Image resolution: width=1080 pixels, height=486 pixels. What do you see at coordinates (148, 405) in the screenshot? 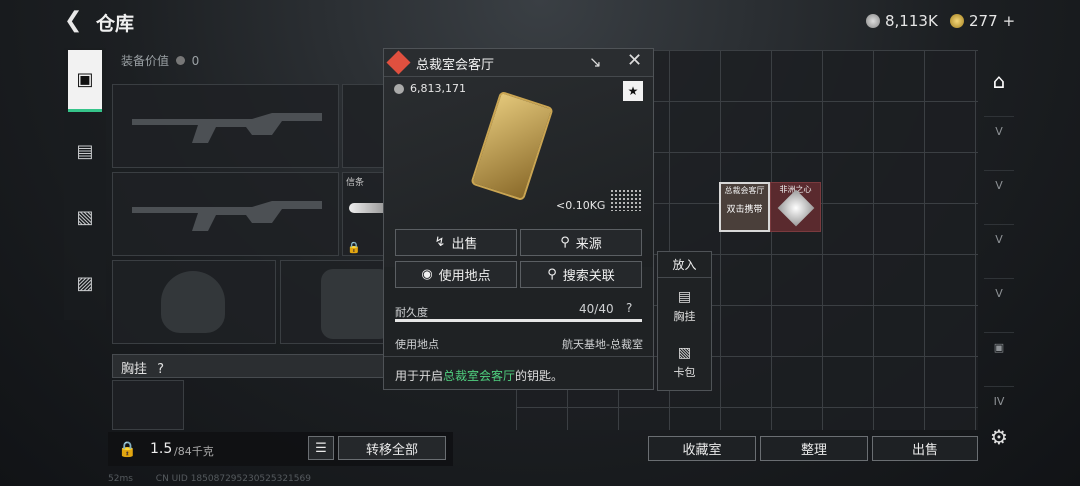
I see `chest-rig-slot` at bounding box center [148, 405].